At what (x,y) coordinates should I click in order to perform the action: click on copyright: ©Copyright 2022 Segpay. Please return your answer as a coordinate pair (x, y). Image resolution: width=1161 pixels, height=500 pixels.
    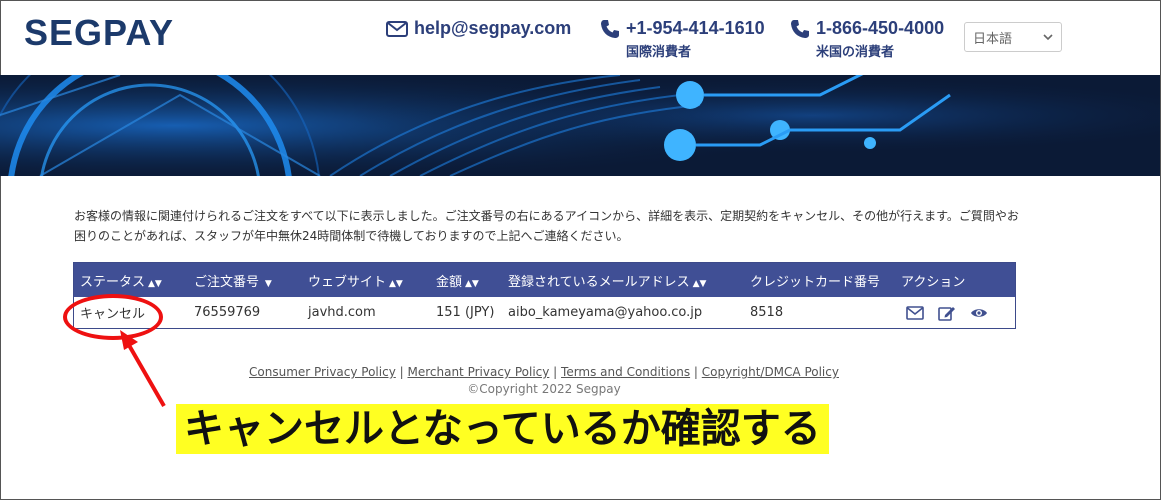
    Looking at the image, I should click on (544, 389).